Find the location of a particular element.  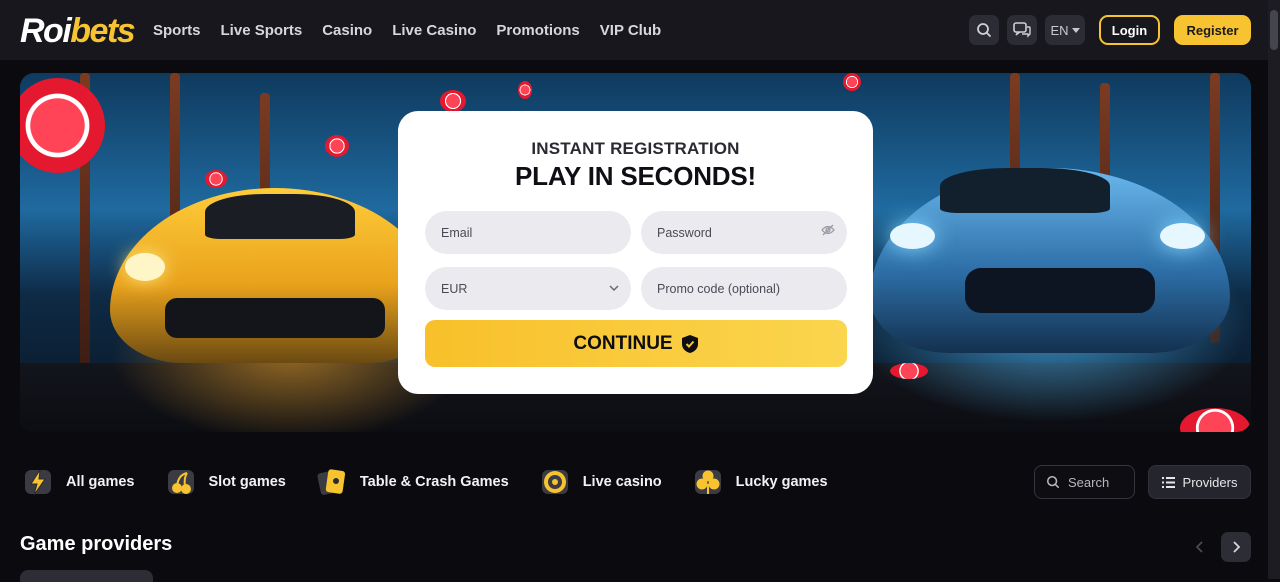

carousel-next-button is located at coordinates (1236, 547).